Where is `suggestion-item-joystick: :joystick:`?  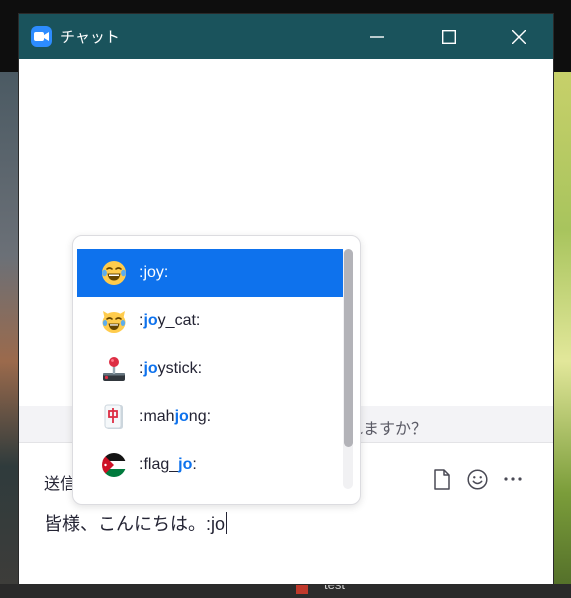
suggestion-item-joystick: :joystick: is located at coordinates (210, 369).